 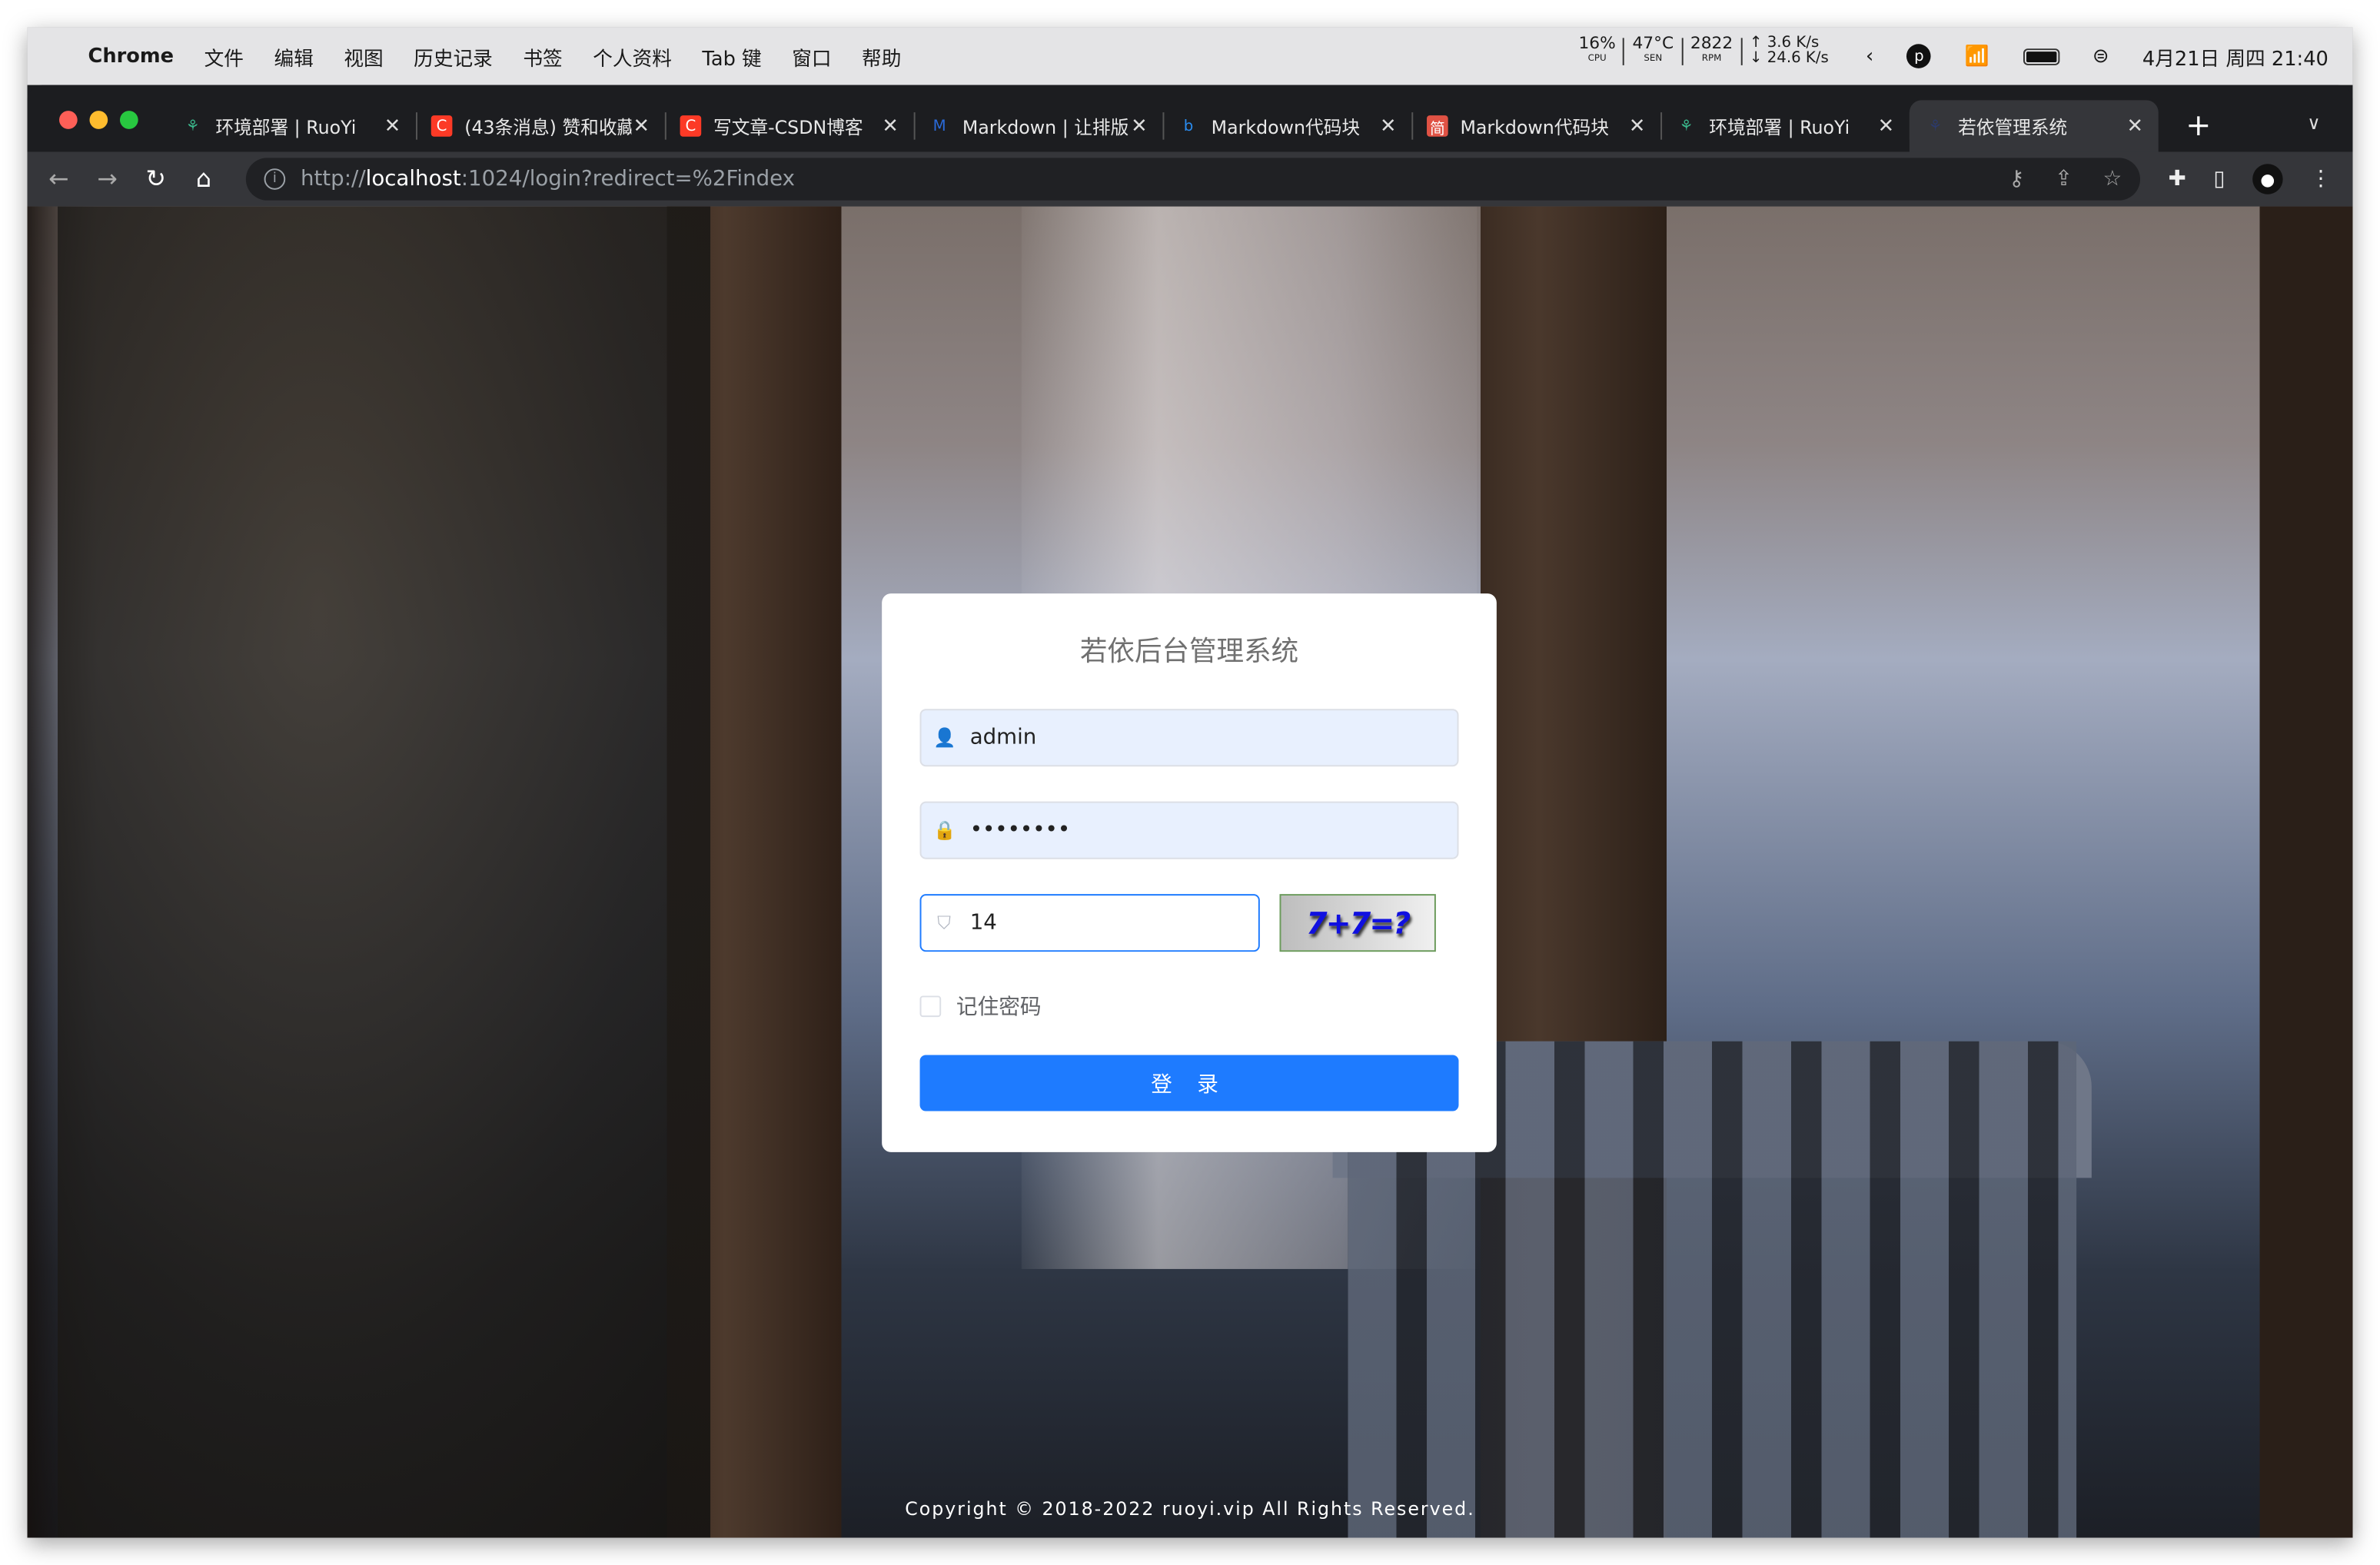 I want to click on tab-title: 若依管理系统, so click(x=2013, y=127).